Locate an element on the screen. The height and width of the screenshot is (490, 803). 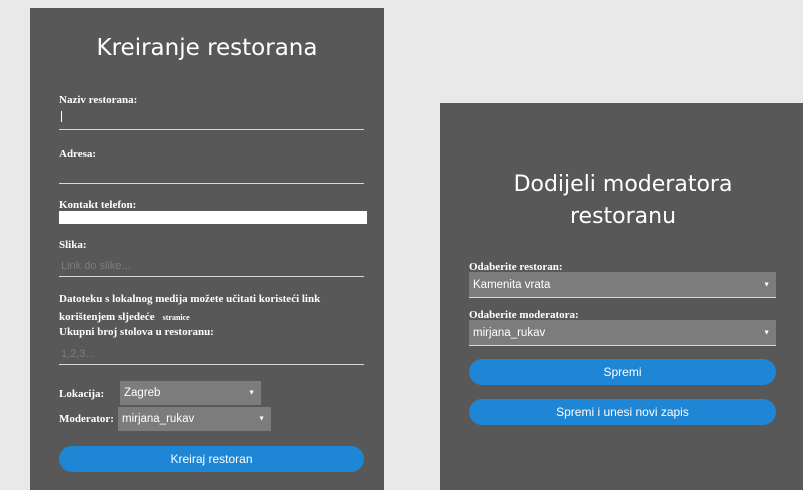
location-label: Lokacija: is located at coordinates (82, 394).